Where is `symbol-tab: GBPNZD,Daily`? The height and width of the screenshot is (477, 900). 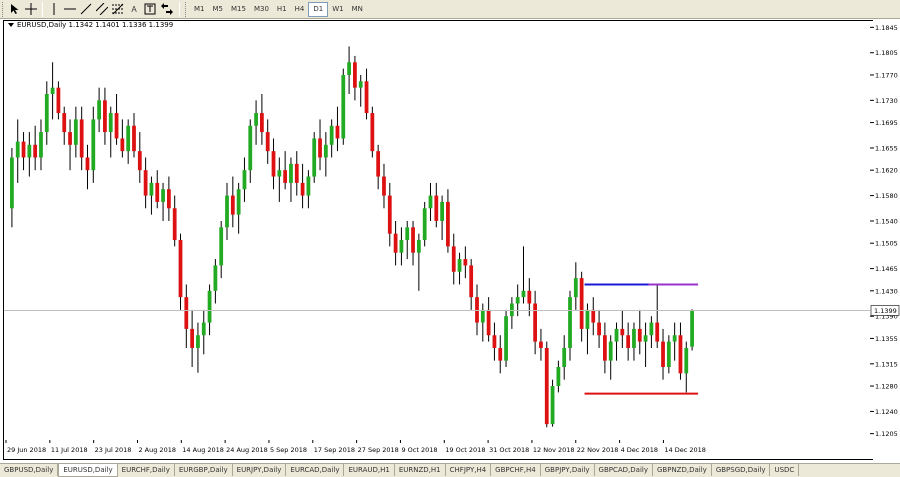
symbol-tab: GBPNZD,Daily is located at coordinates (682, 470).